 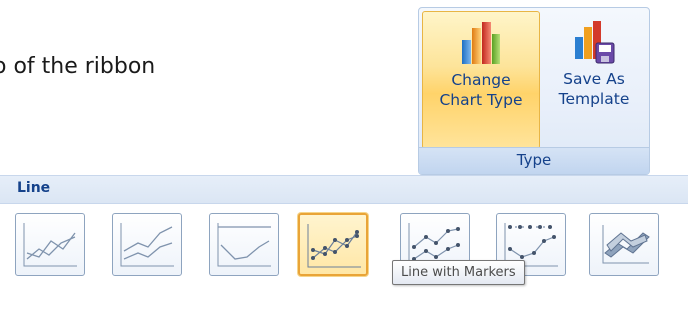 I want to click on line-chart-icon, so click(x=50, y=245).